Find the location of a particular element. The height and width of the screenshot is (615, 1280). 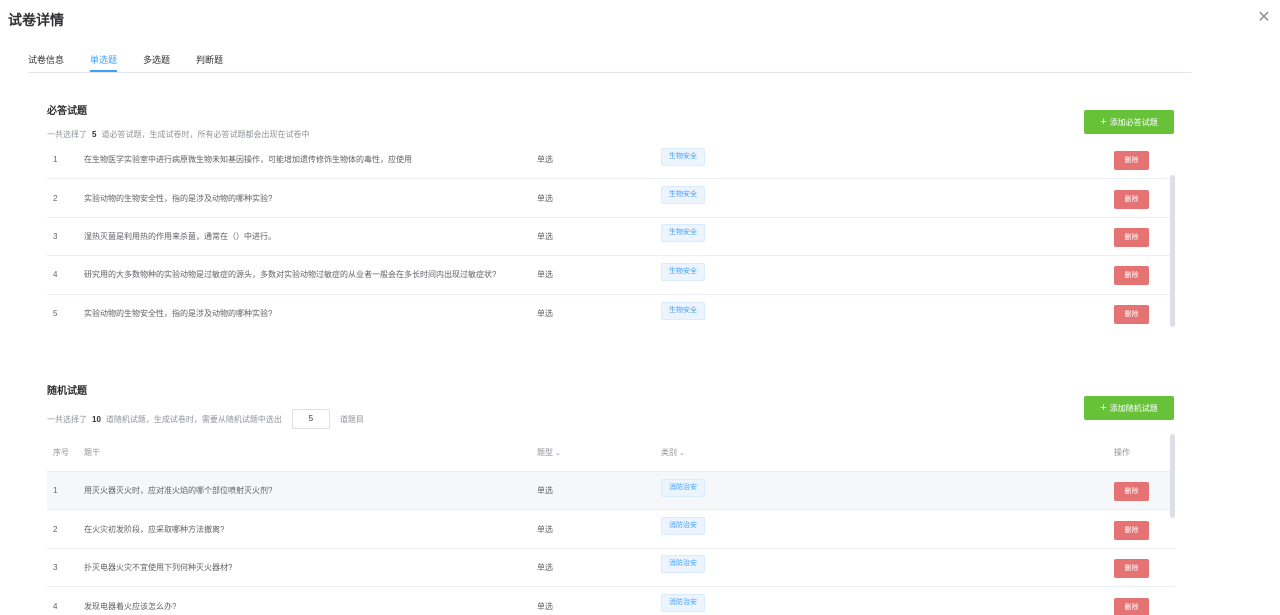

random-section-desc: 一共选择了 10 道随机试题，生成试卷时，需要从随机试题中选出 5 道题目 is located at coordinates (205, 419).